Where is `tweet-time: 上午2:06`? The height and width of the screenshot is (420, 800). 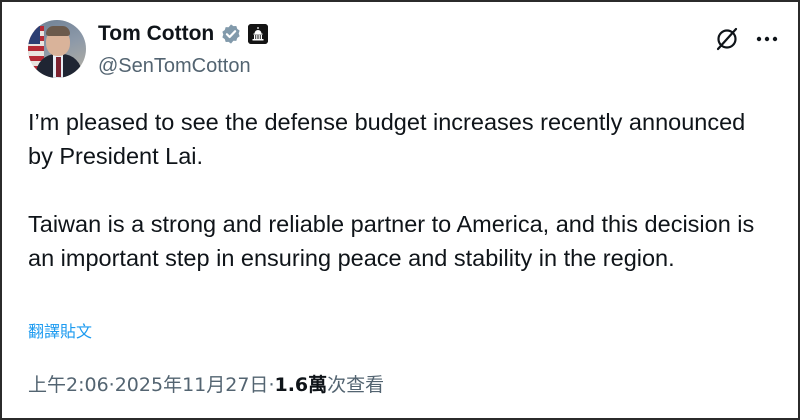 tweet-time: 上午2:06 is located at coordinates (68, 383).